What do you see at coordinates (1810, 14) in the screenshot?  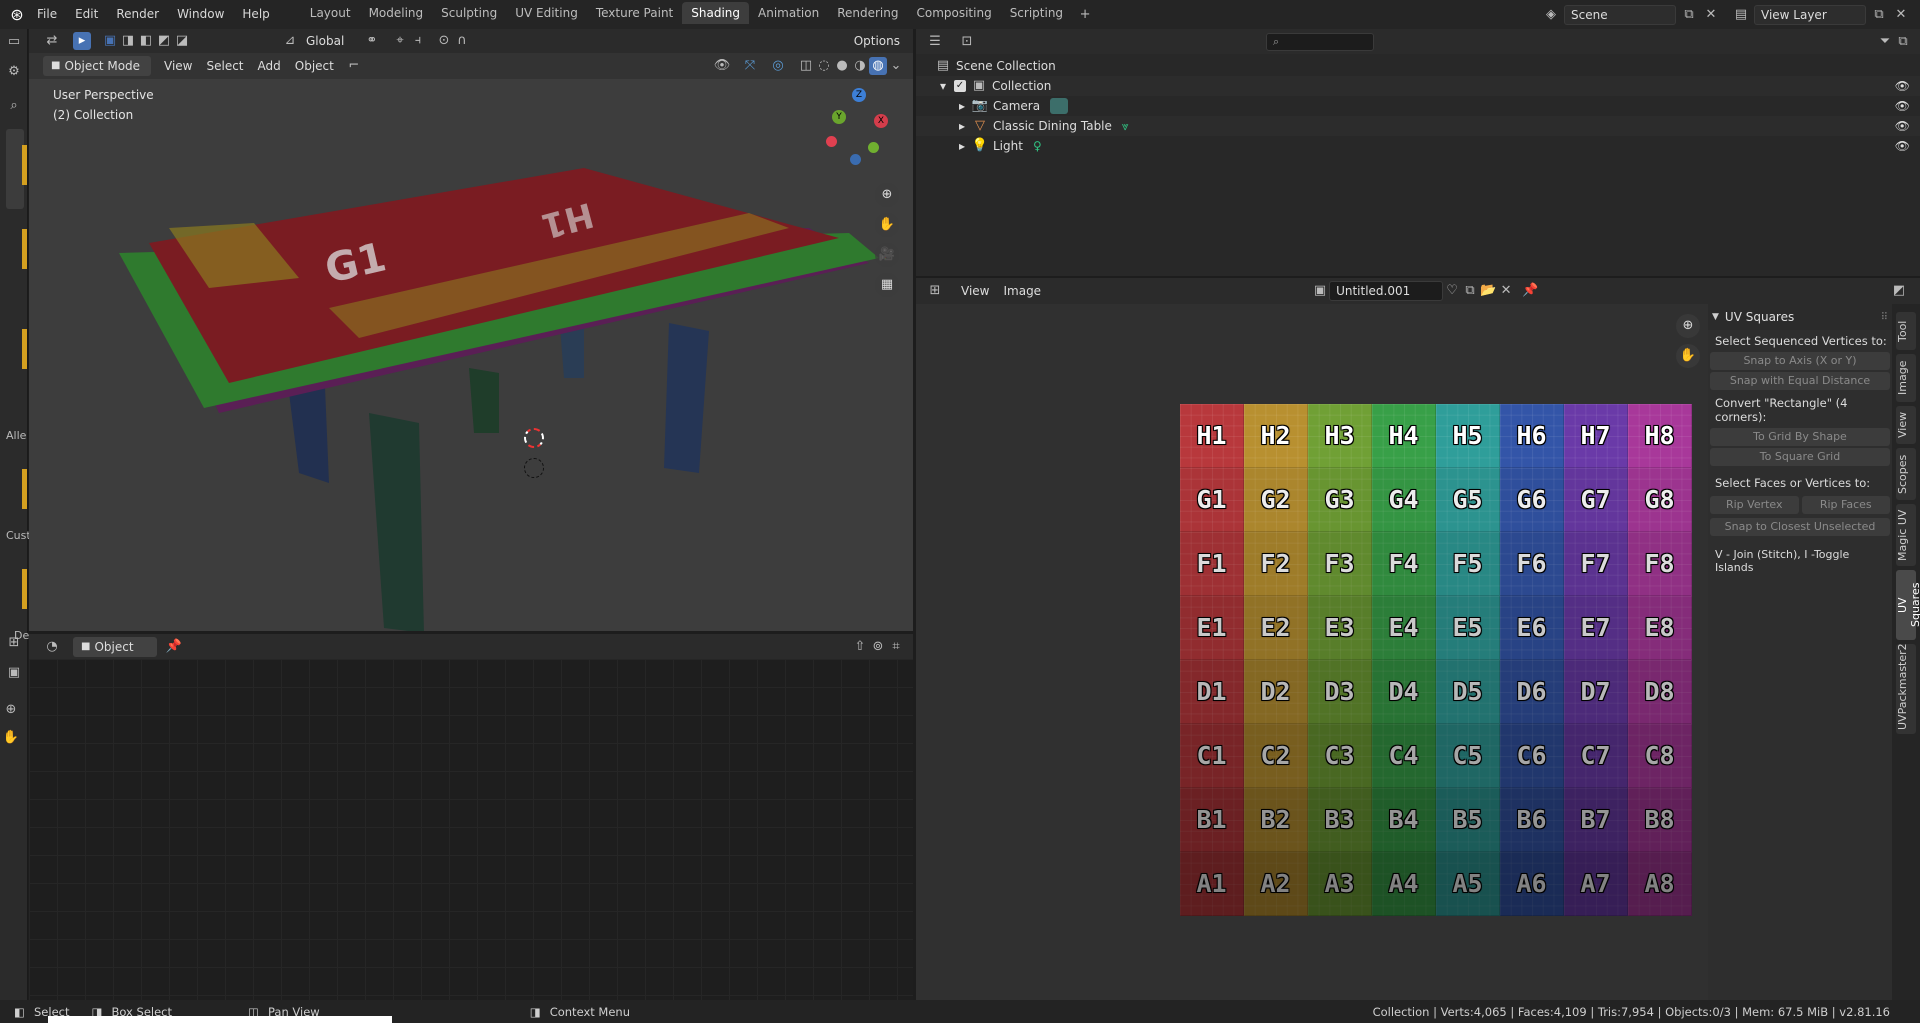 I see `view-layer-field: View Layer` at bounding box center [1810, 14].